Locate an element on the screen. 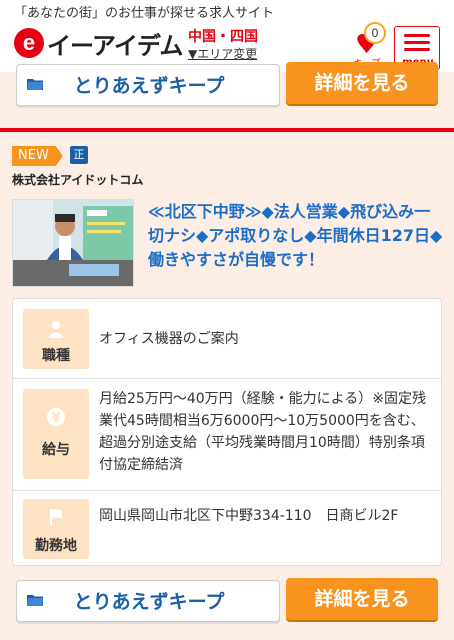 This screenshot has width=454, height=640. detail-label: 職種 is located at coordinates (56, 356).